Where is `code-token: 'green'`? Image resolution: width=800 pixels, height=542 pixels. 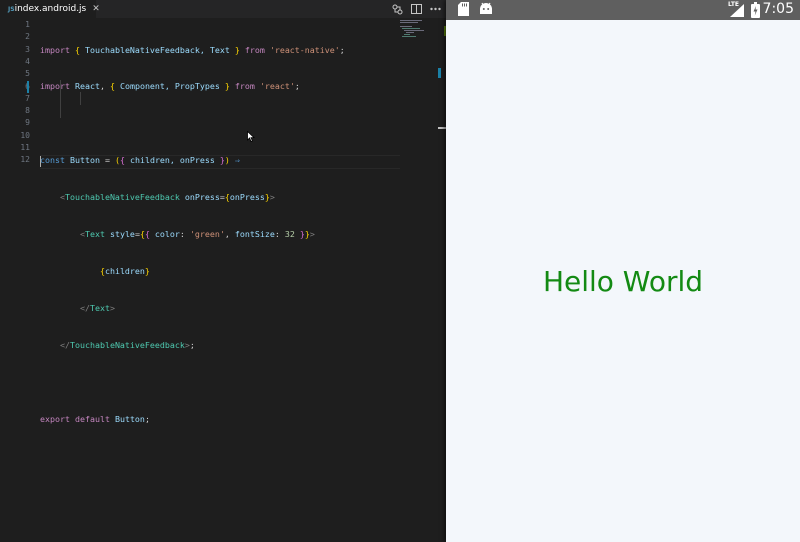 code-token: 'green' is located at coordinates (207, 234).